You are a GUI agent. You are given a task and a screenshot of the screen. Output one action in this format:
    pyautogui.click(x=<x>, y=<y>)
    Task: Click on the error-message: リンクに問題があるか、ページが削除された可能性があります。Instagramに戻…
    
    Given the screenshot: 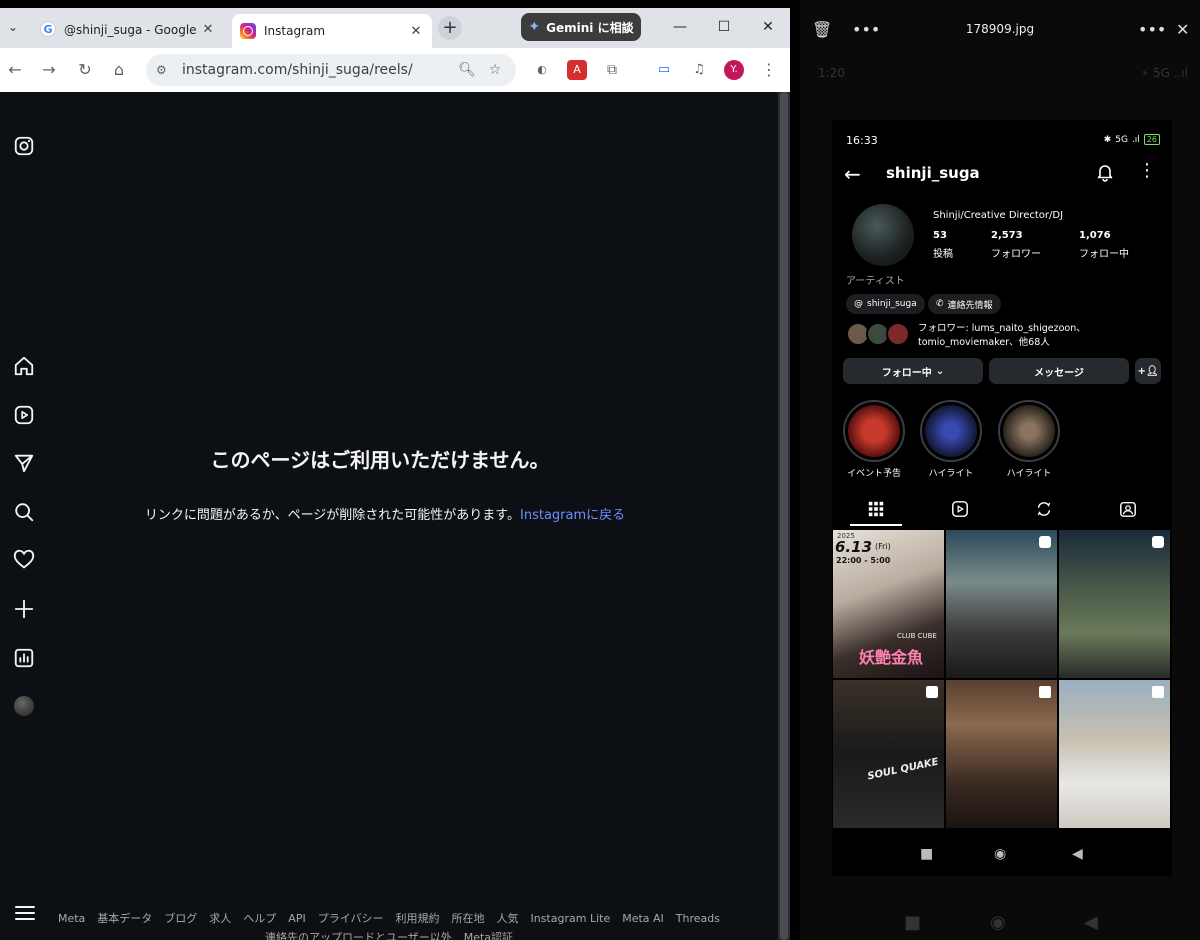 What is the action you would take?
    pyautogui.click(x=385, y=513)
    